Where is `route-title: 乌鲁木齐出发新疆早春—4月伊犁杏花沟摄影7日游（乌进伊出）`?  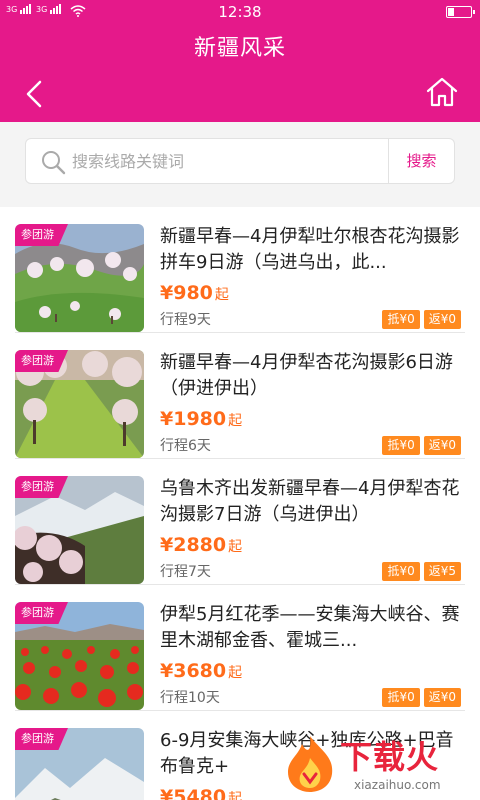
route-title: 乌鲁木齐出发新疆早春—4月伊犁杏花沟摄影7日游（乌进伊出） is located at coordinates (310, 501).